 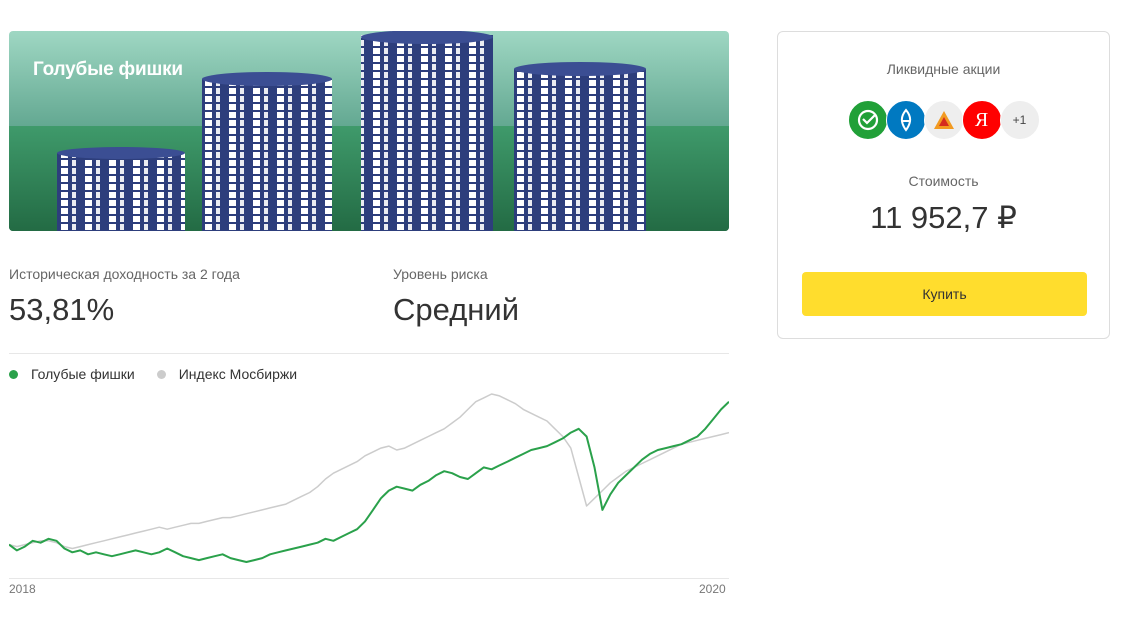 I want to click on legend-label: Голубые фишки, so click(x=83, y=374).